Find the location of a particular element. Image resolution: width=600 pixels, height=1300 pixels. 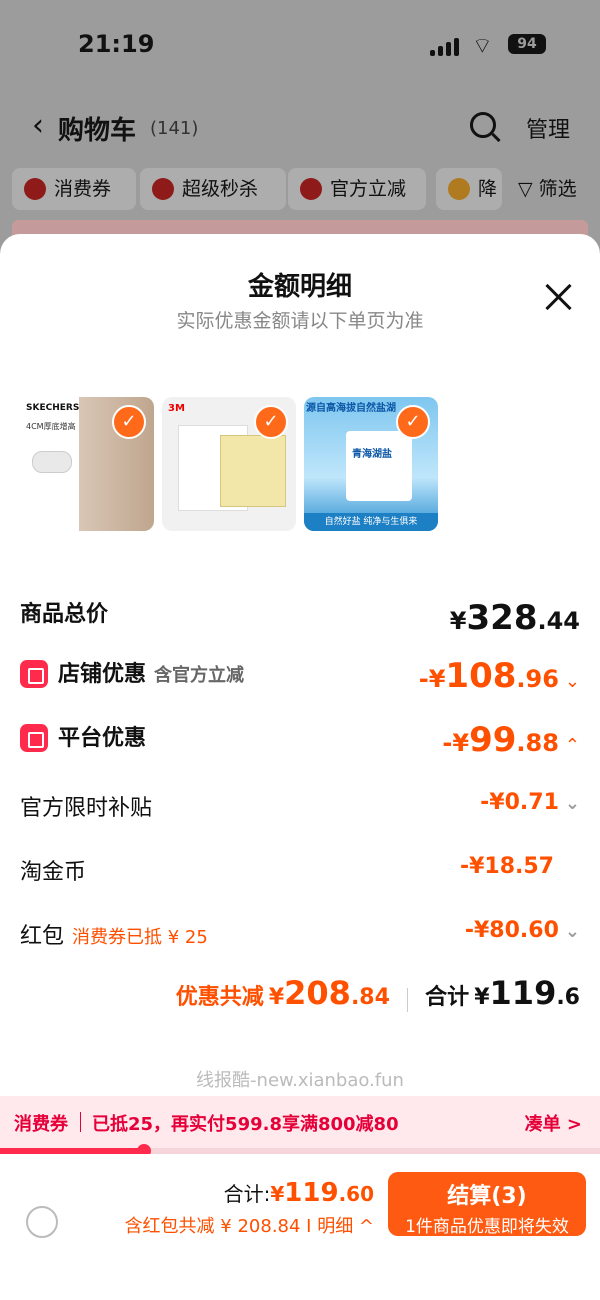

filter-label: 筛选 is located at coordinates (557, 189).